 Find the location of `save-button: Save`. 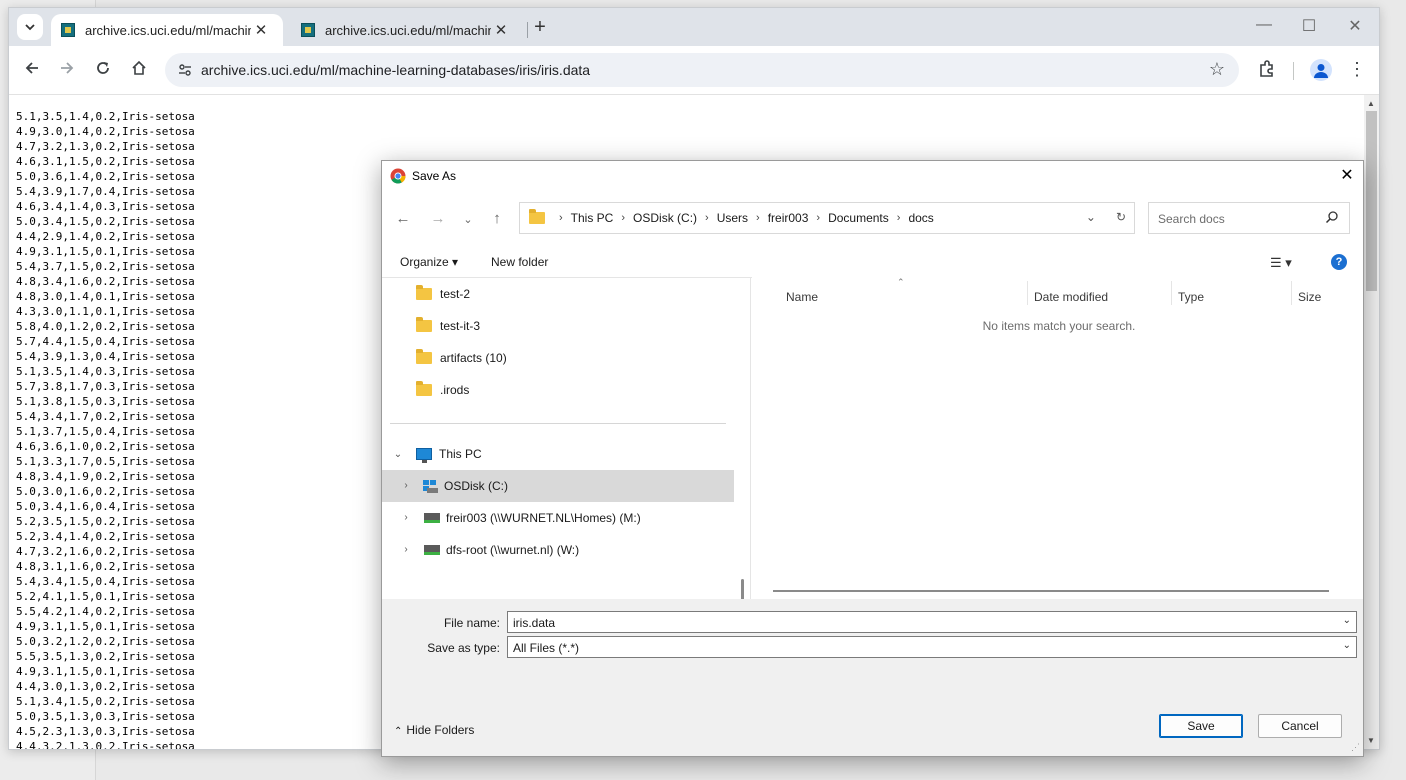

save-button: Save is located at coordinates (1201, 726).